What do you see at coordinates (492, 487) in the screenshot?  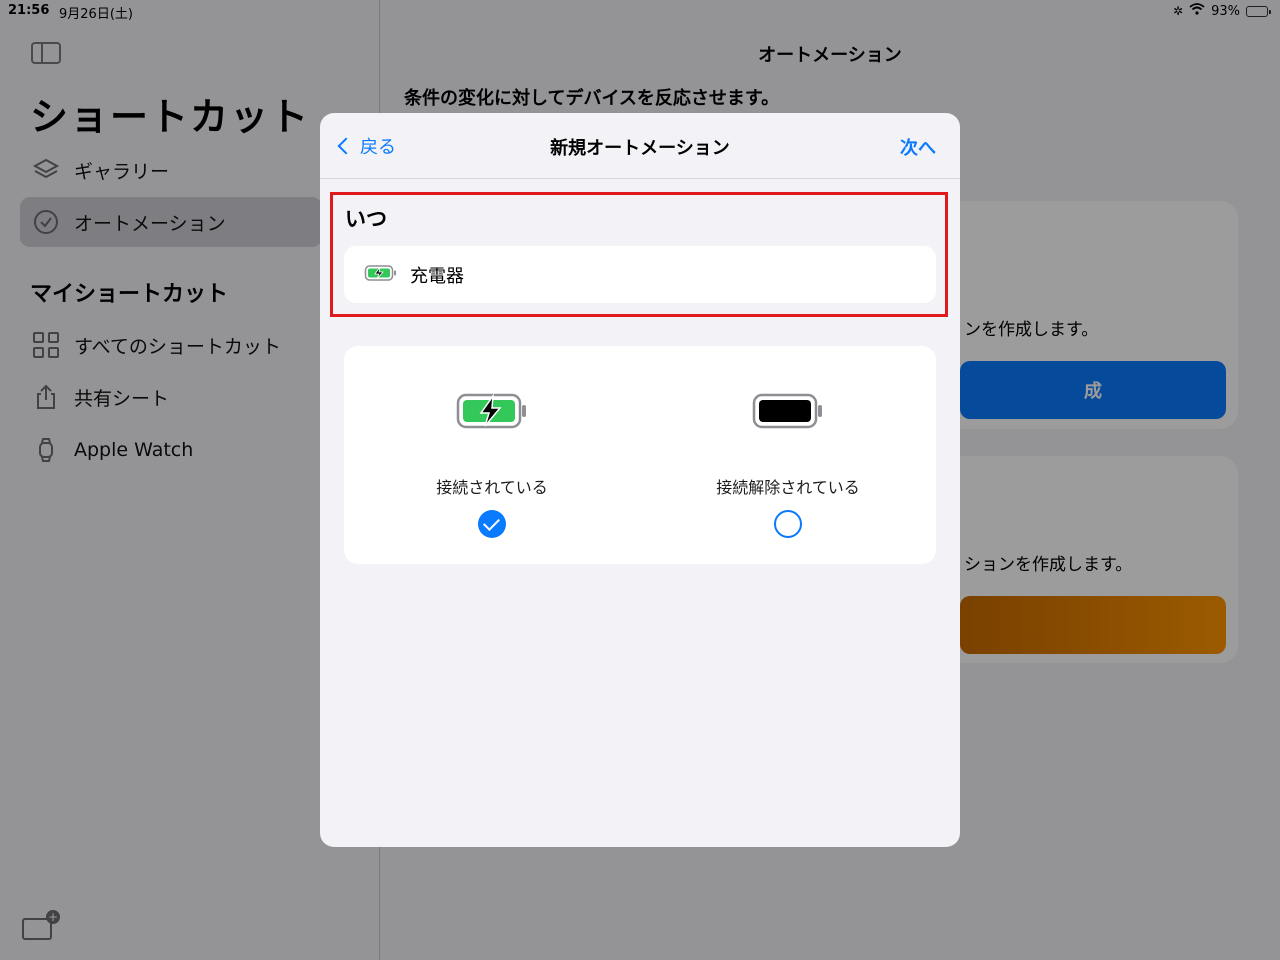 I see `option-label: 接続されている` at bounding box center [492, 487].